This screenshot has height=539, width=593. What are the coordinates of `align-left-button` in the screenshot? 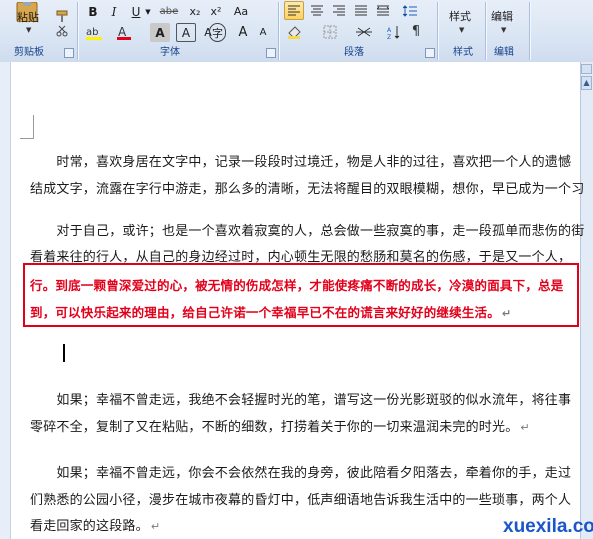 It's located at (294, 10).